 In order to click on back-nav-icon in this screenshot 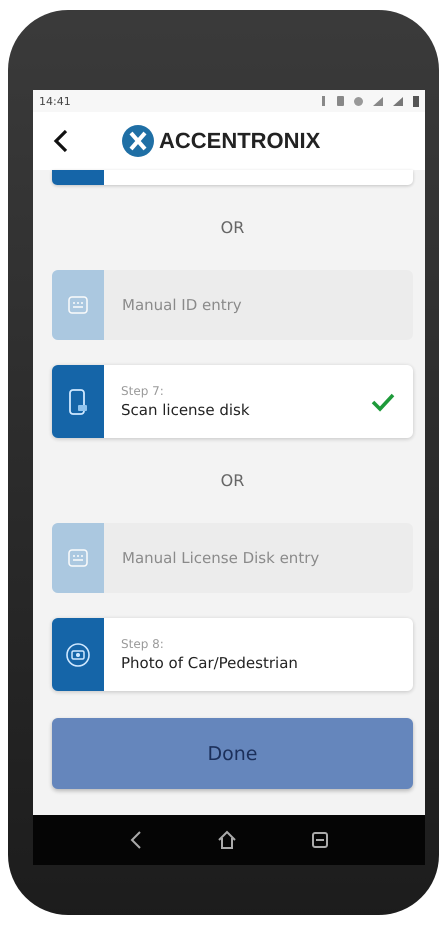, I will do `click(136, 840)`.